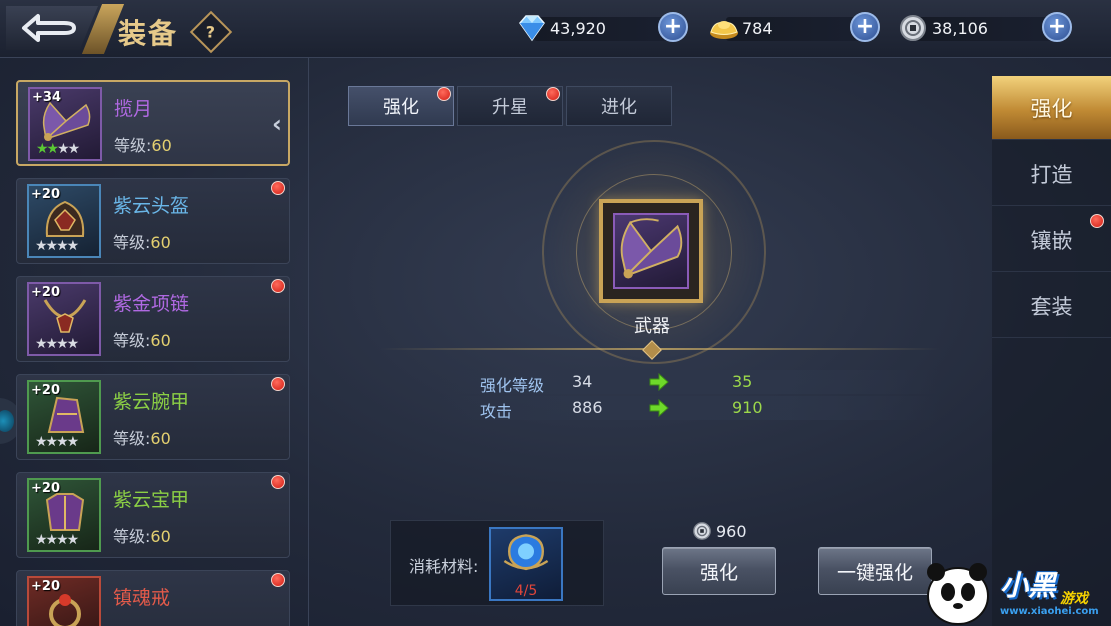  What do you see at coordinates (526, 552) in the screenshot?
I see `enhance-stone-icon` at bounding box center [526, 552].